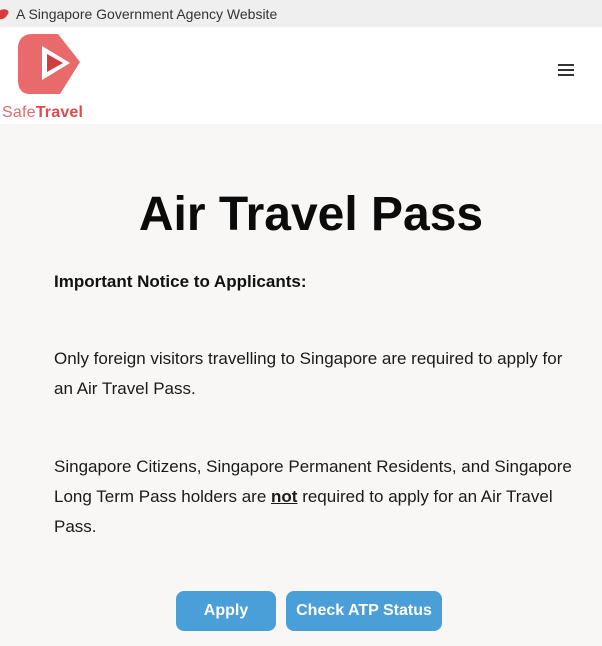 Image resolution: width=602 pixels, height=646 pixels. Describe the element at coordinates (364, 611) in the screenshot. I see `check-atp-status-button: Check ATP Status` at that location.